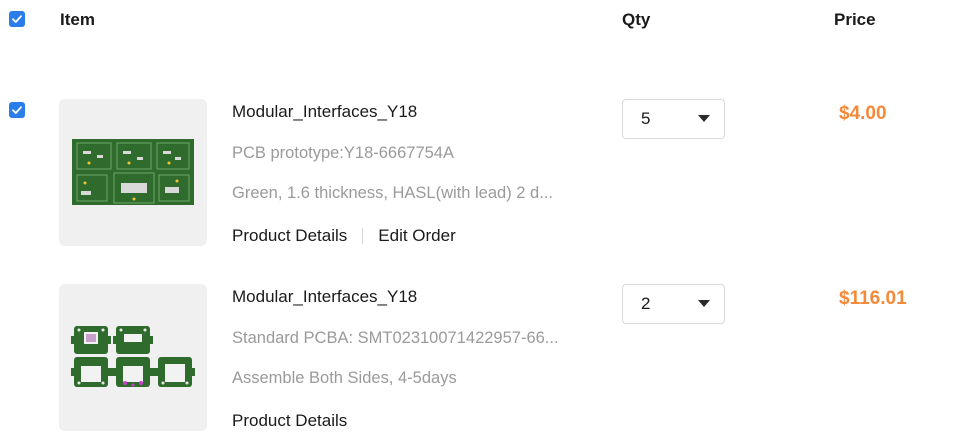 Image resolution: width=972 pixels, height=445 pixels. Describe the element at coordinates (77, 19) in the screenshot. I see `column-header-item: Item` at that location.